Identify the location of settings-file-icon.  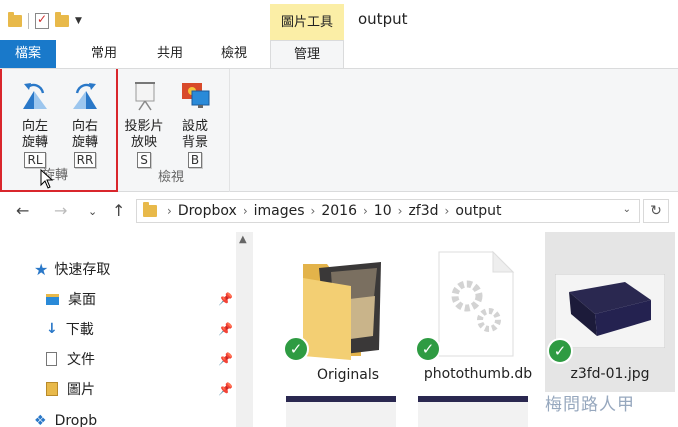
(476, 303).